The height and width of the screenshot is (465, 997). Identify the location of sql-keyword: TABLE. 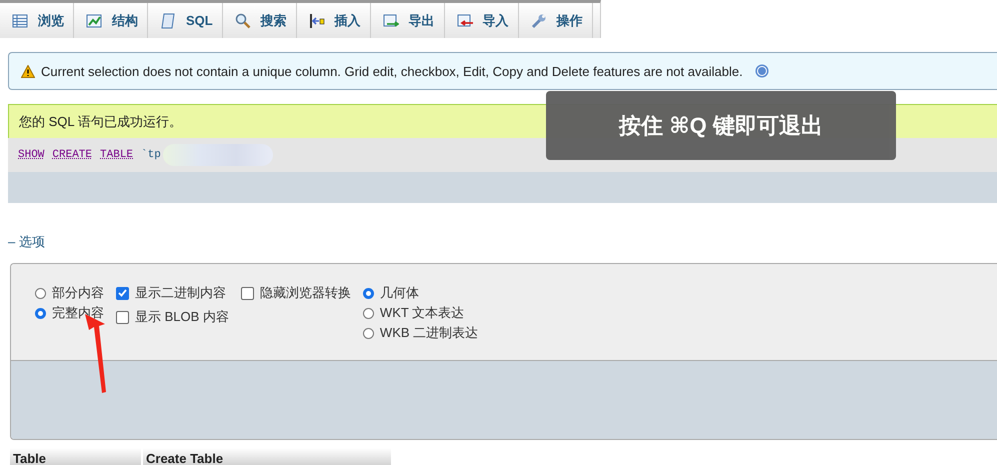
(117, 155).